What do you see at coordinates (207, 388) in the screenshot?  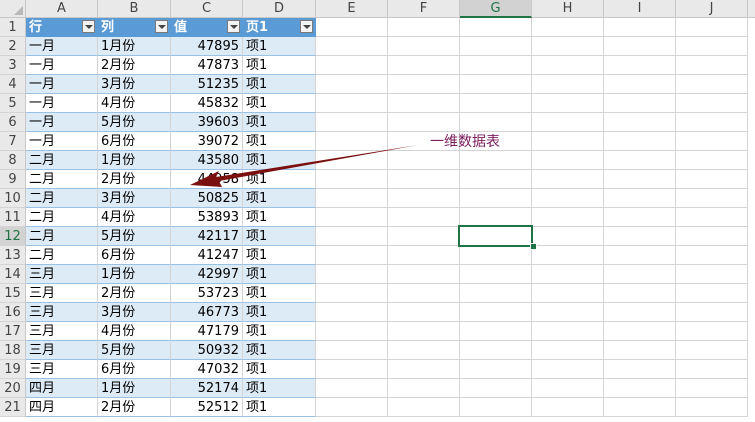 I see `table-cell: 52174` at bounding box center [207, 388].